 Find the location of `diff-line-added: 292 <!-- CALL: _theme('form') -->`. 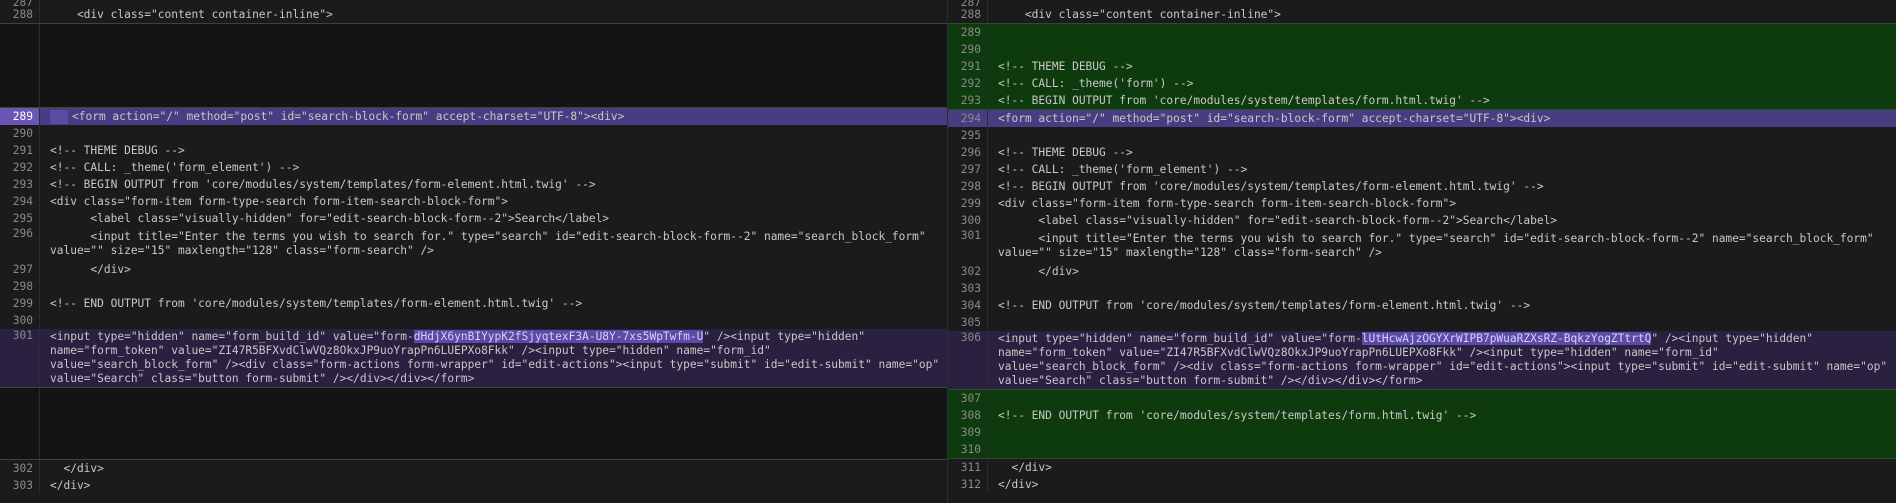

diff-line-added: 292 <!-- CALL: _theme('form') --> is located at coordinates (1422, 83).